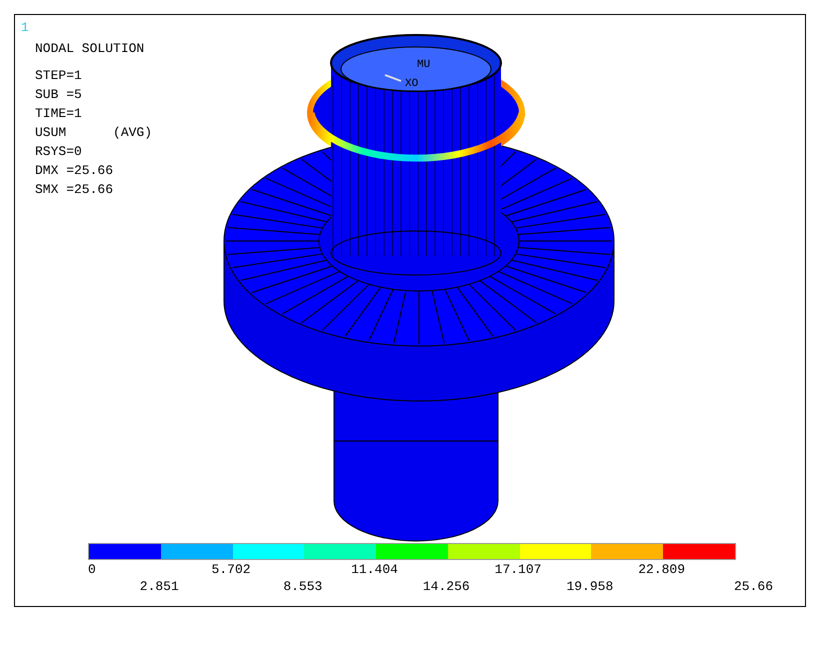 This screenshot has width=830, height=664. I want to click on legend-label: 19.958, so click(590, 586).